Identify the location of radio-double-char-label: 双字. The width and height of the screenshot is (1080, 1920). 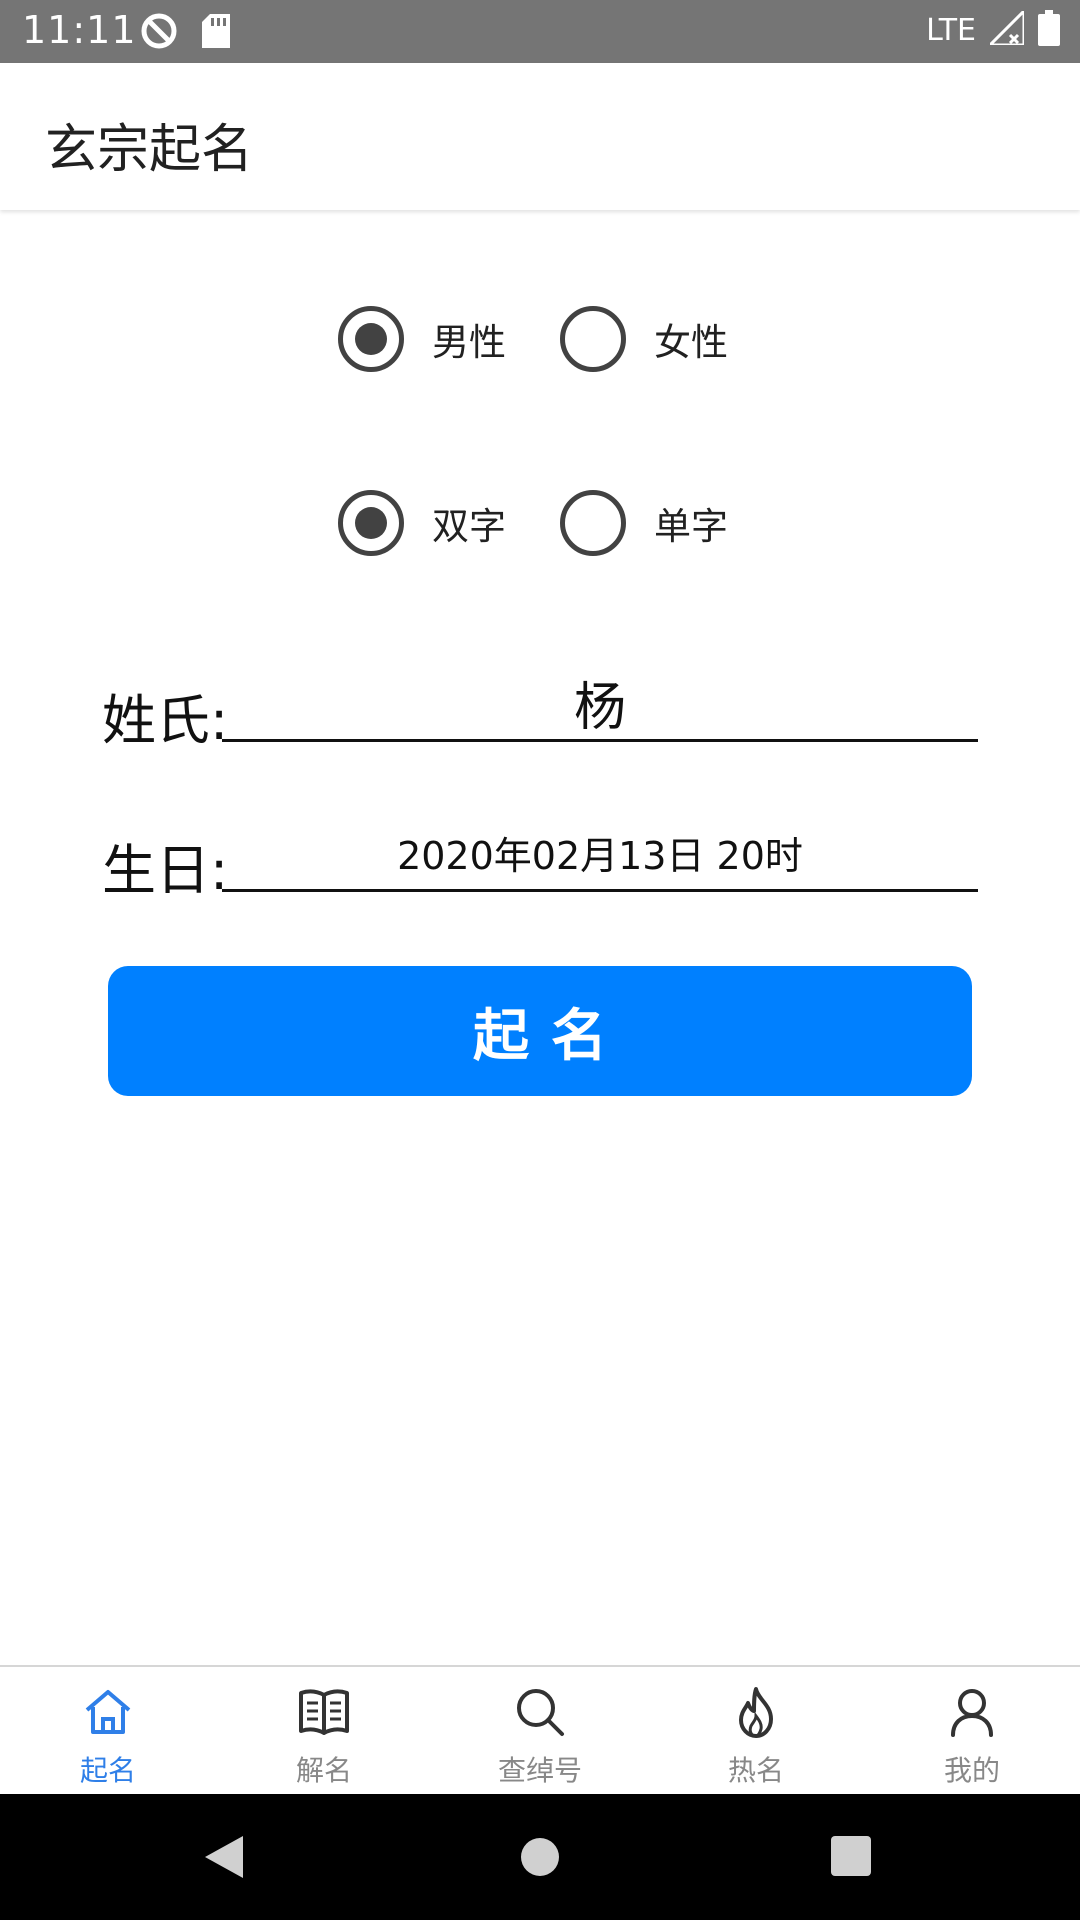
(469, 523).